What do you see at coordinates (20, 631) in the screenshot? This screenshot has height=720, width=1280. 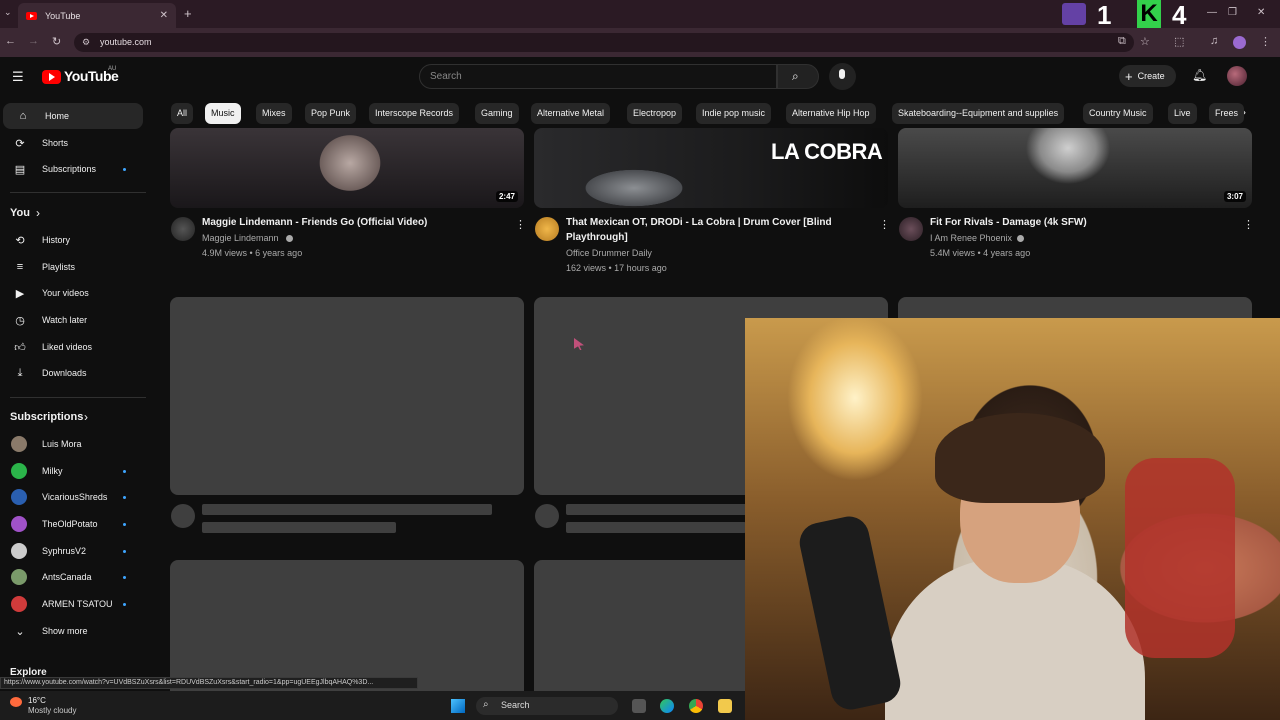 I see `chevron-down-icon: ⌄` at bounding box center [20, 631].